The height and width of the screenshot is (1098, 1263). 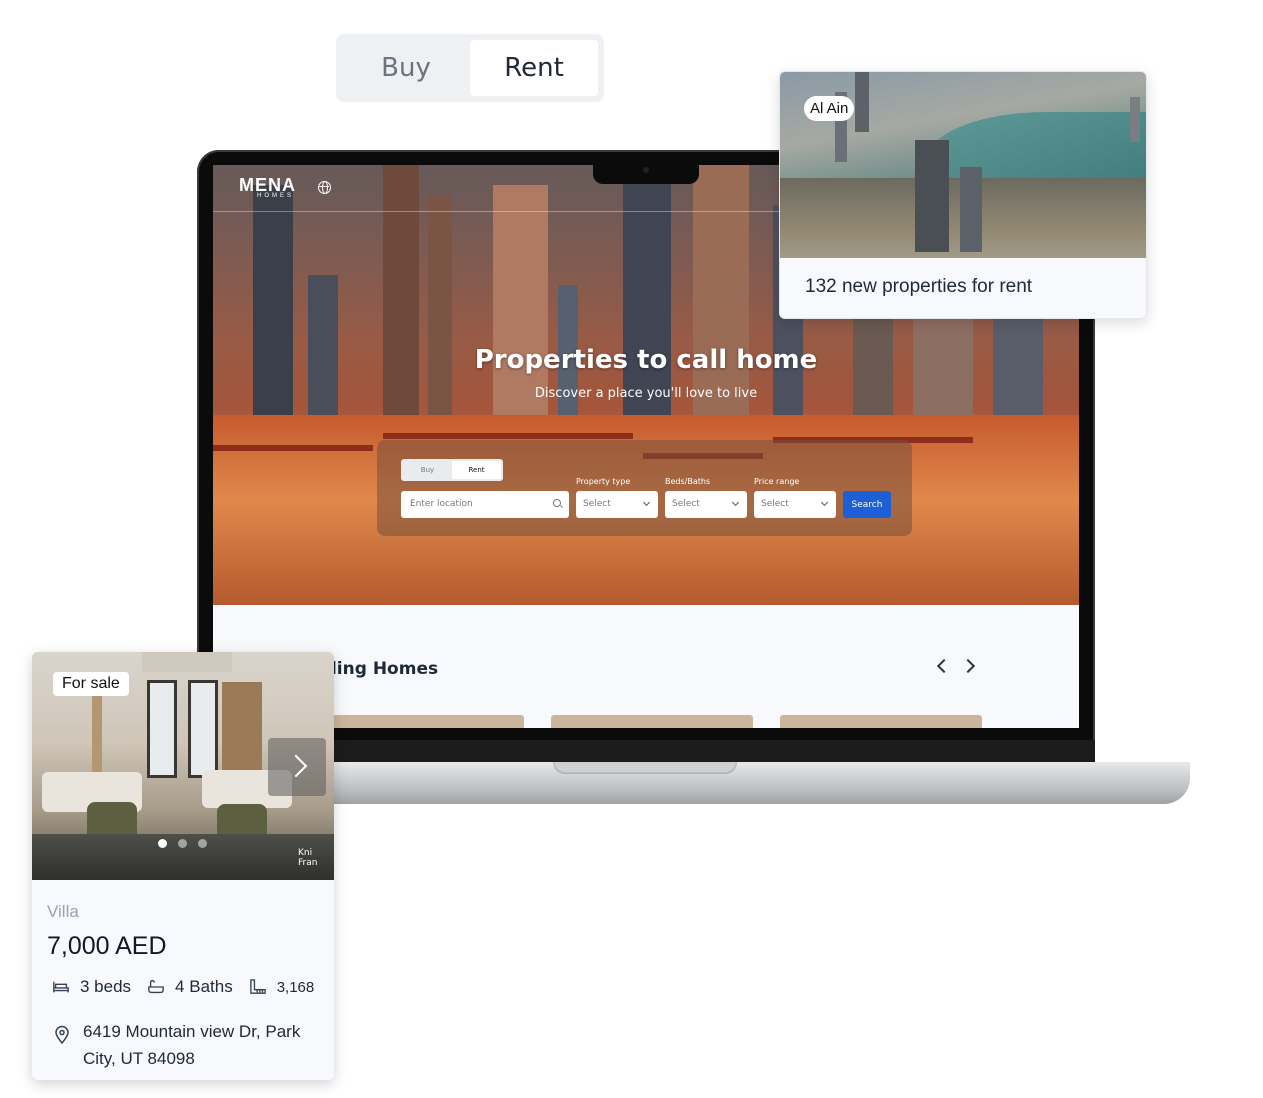 What do you see at coordinates (156, 987) in the screenshot?
I see `bath-icon` at bounding box center [156, 987].